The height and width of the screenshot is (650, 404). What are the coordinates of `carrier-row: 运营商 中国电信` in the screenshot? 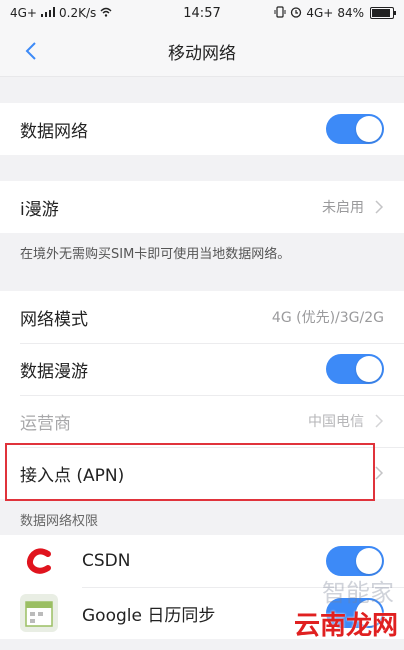 It's located at (202, 421).